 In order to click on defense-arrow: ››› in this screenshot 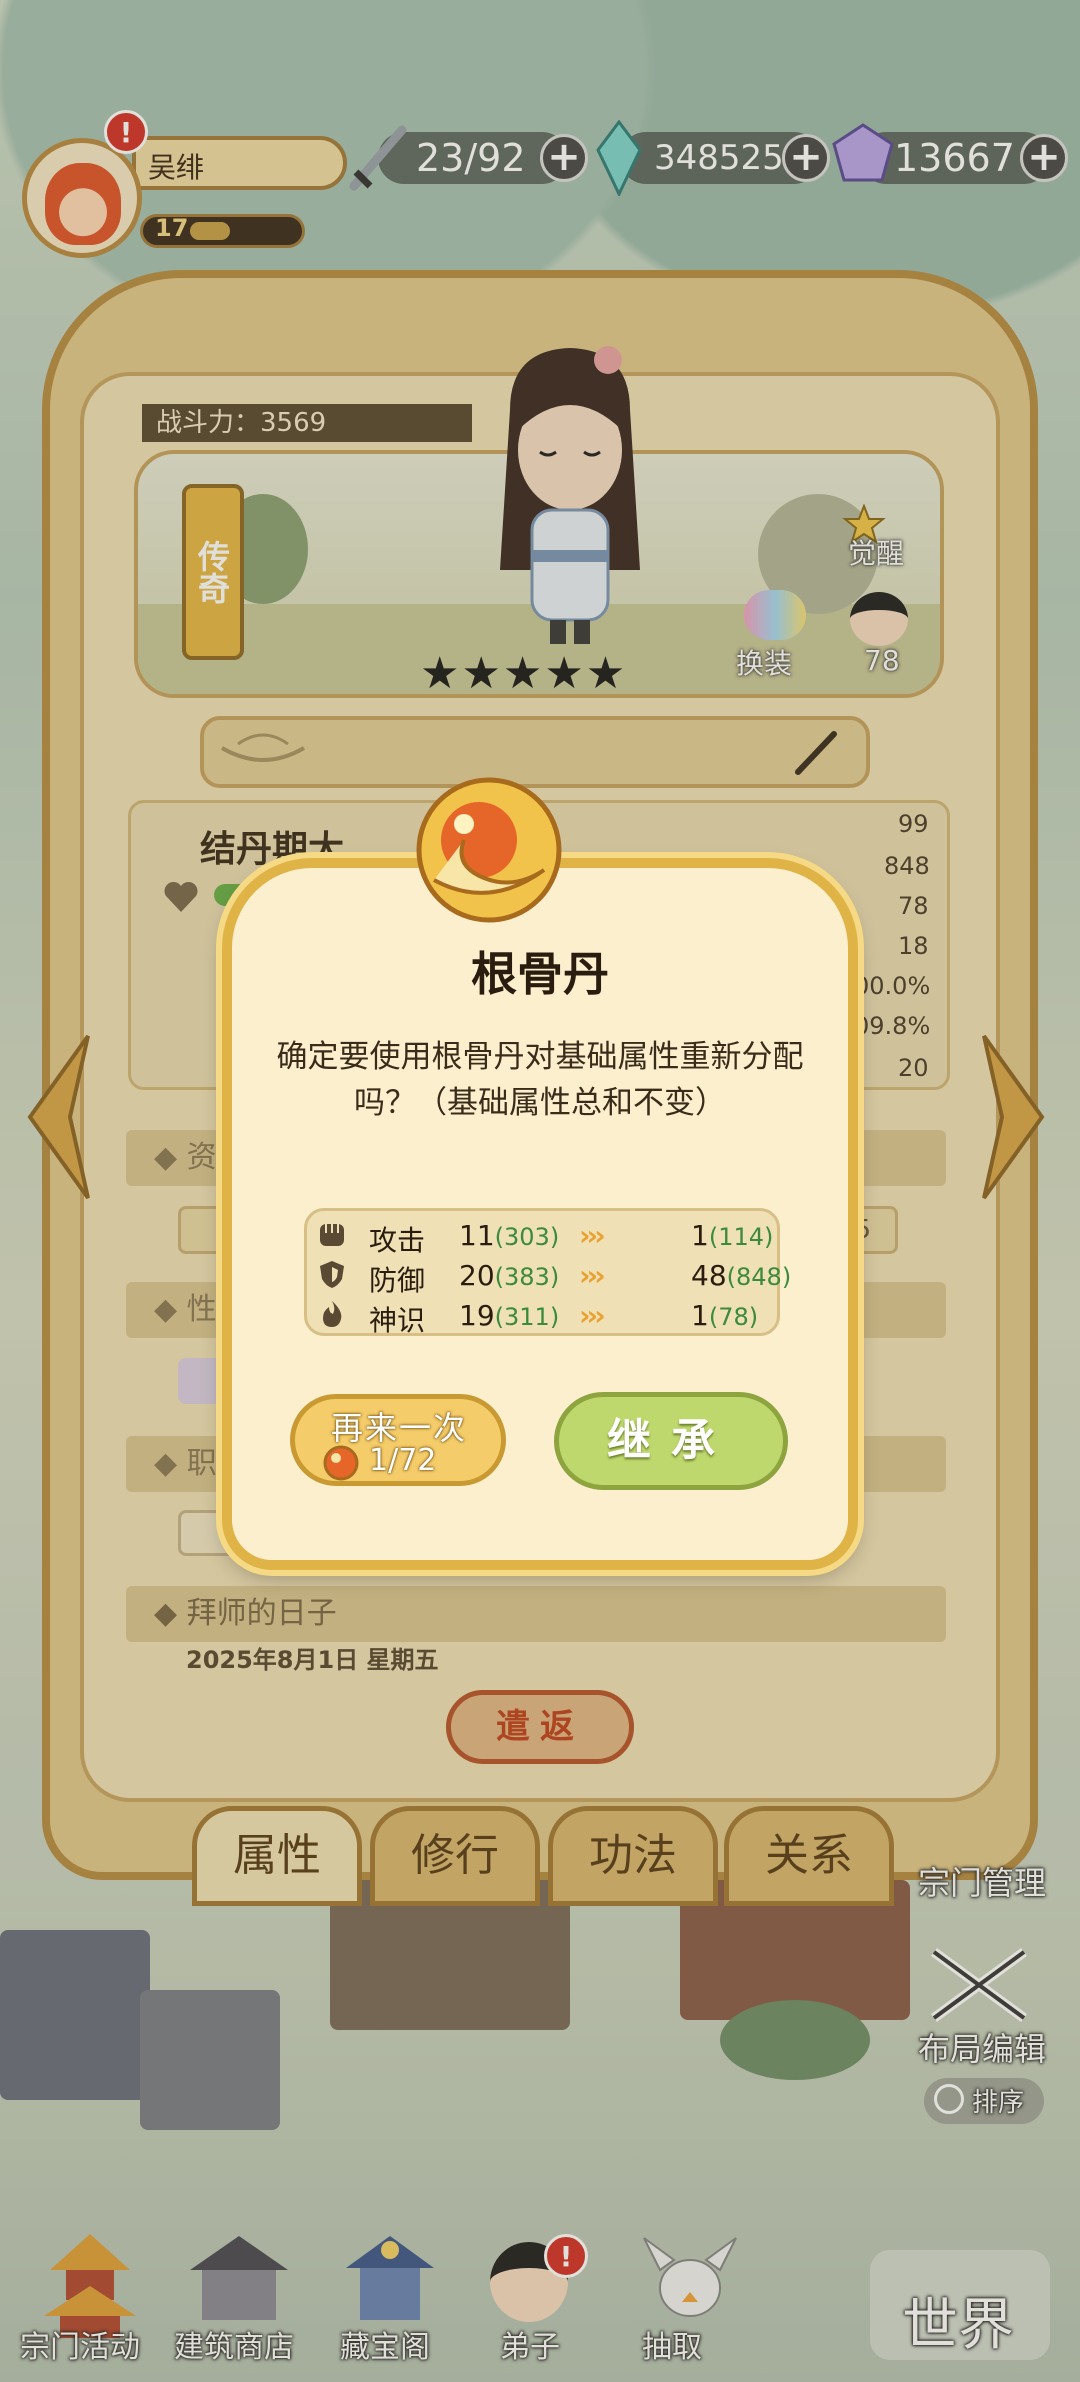, I will do `click(592, 1275)`.